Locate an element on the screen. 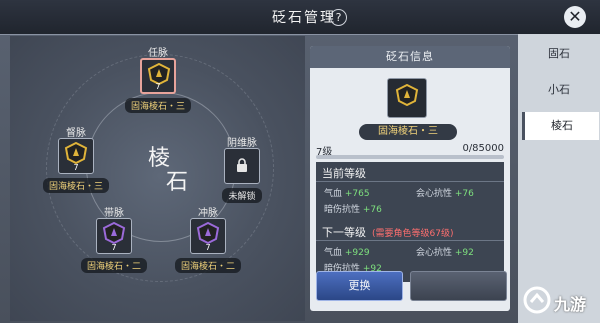  gem-slot-locked is located at coordinates (242, 166).